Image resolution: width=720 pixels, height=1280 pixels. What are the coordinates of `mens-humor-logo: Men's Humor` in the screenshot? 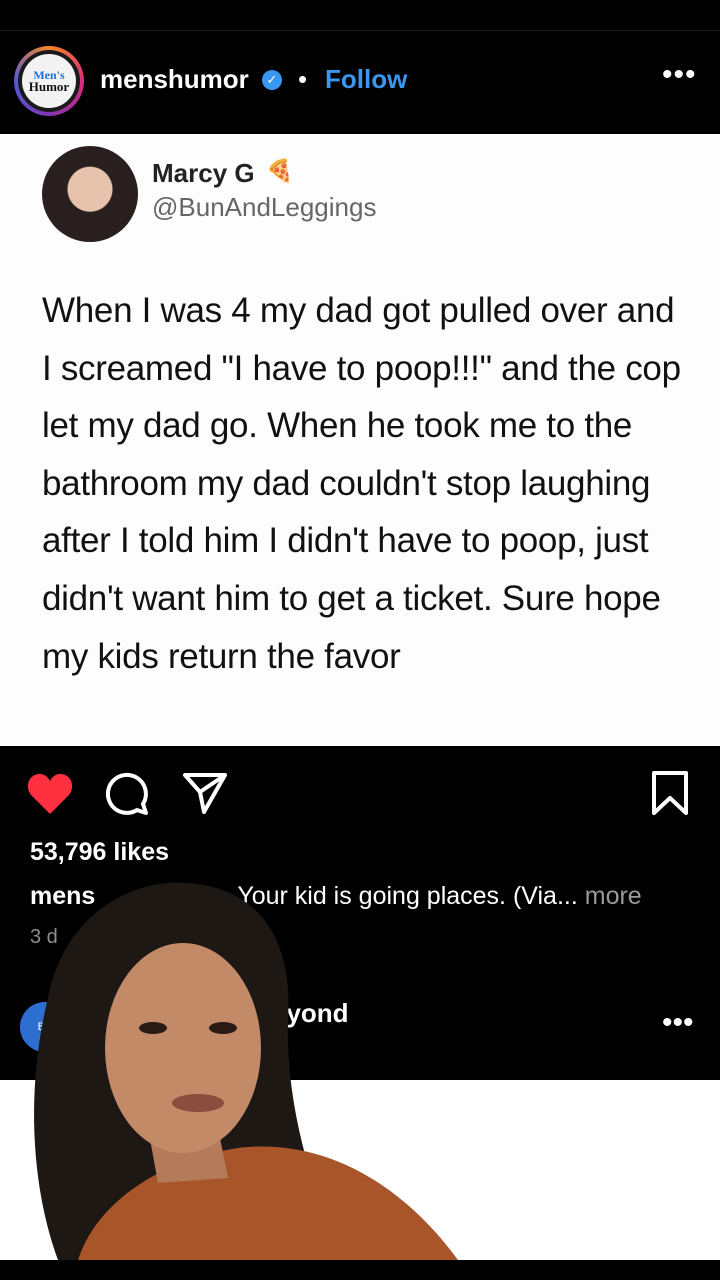 It's located at (49, 81).